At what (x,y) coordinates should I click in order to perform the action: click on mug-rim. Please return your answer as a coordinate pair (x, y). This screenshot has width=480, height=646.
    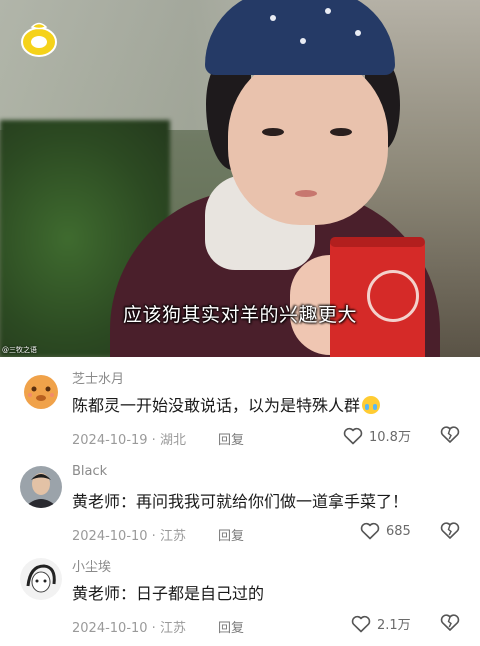
    Looking at the image, I should click on (377, 242).